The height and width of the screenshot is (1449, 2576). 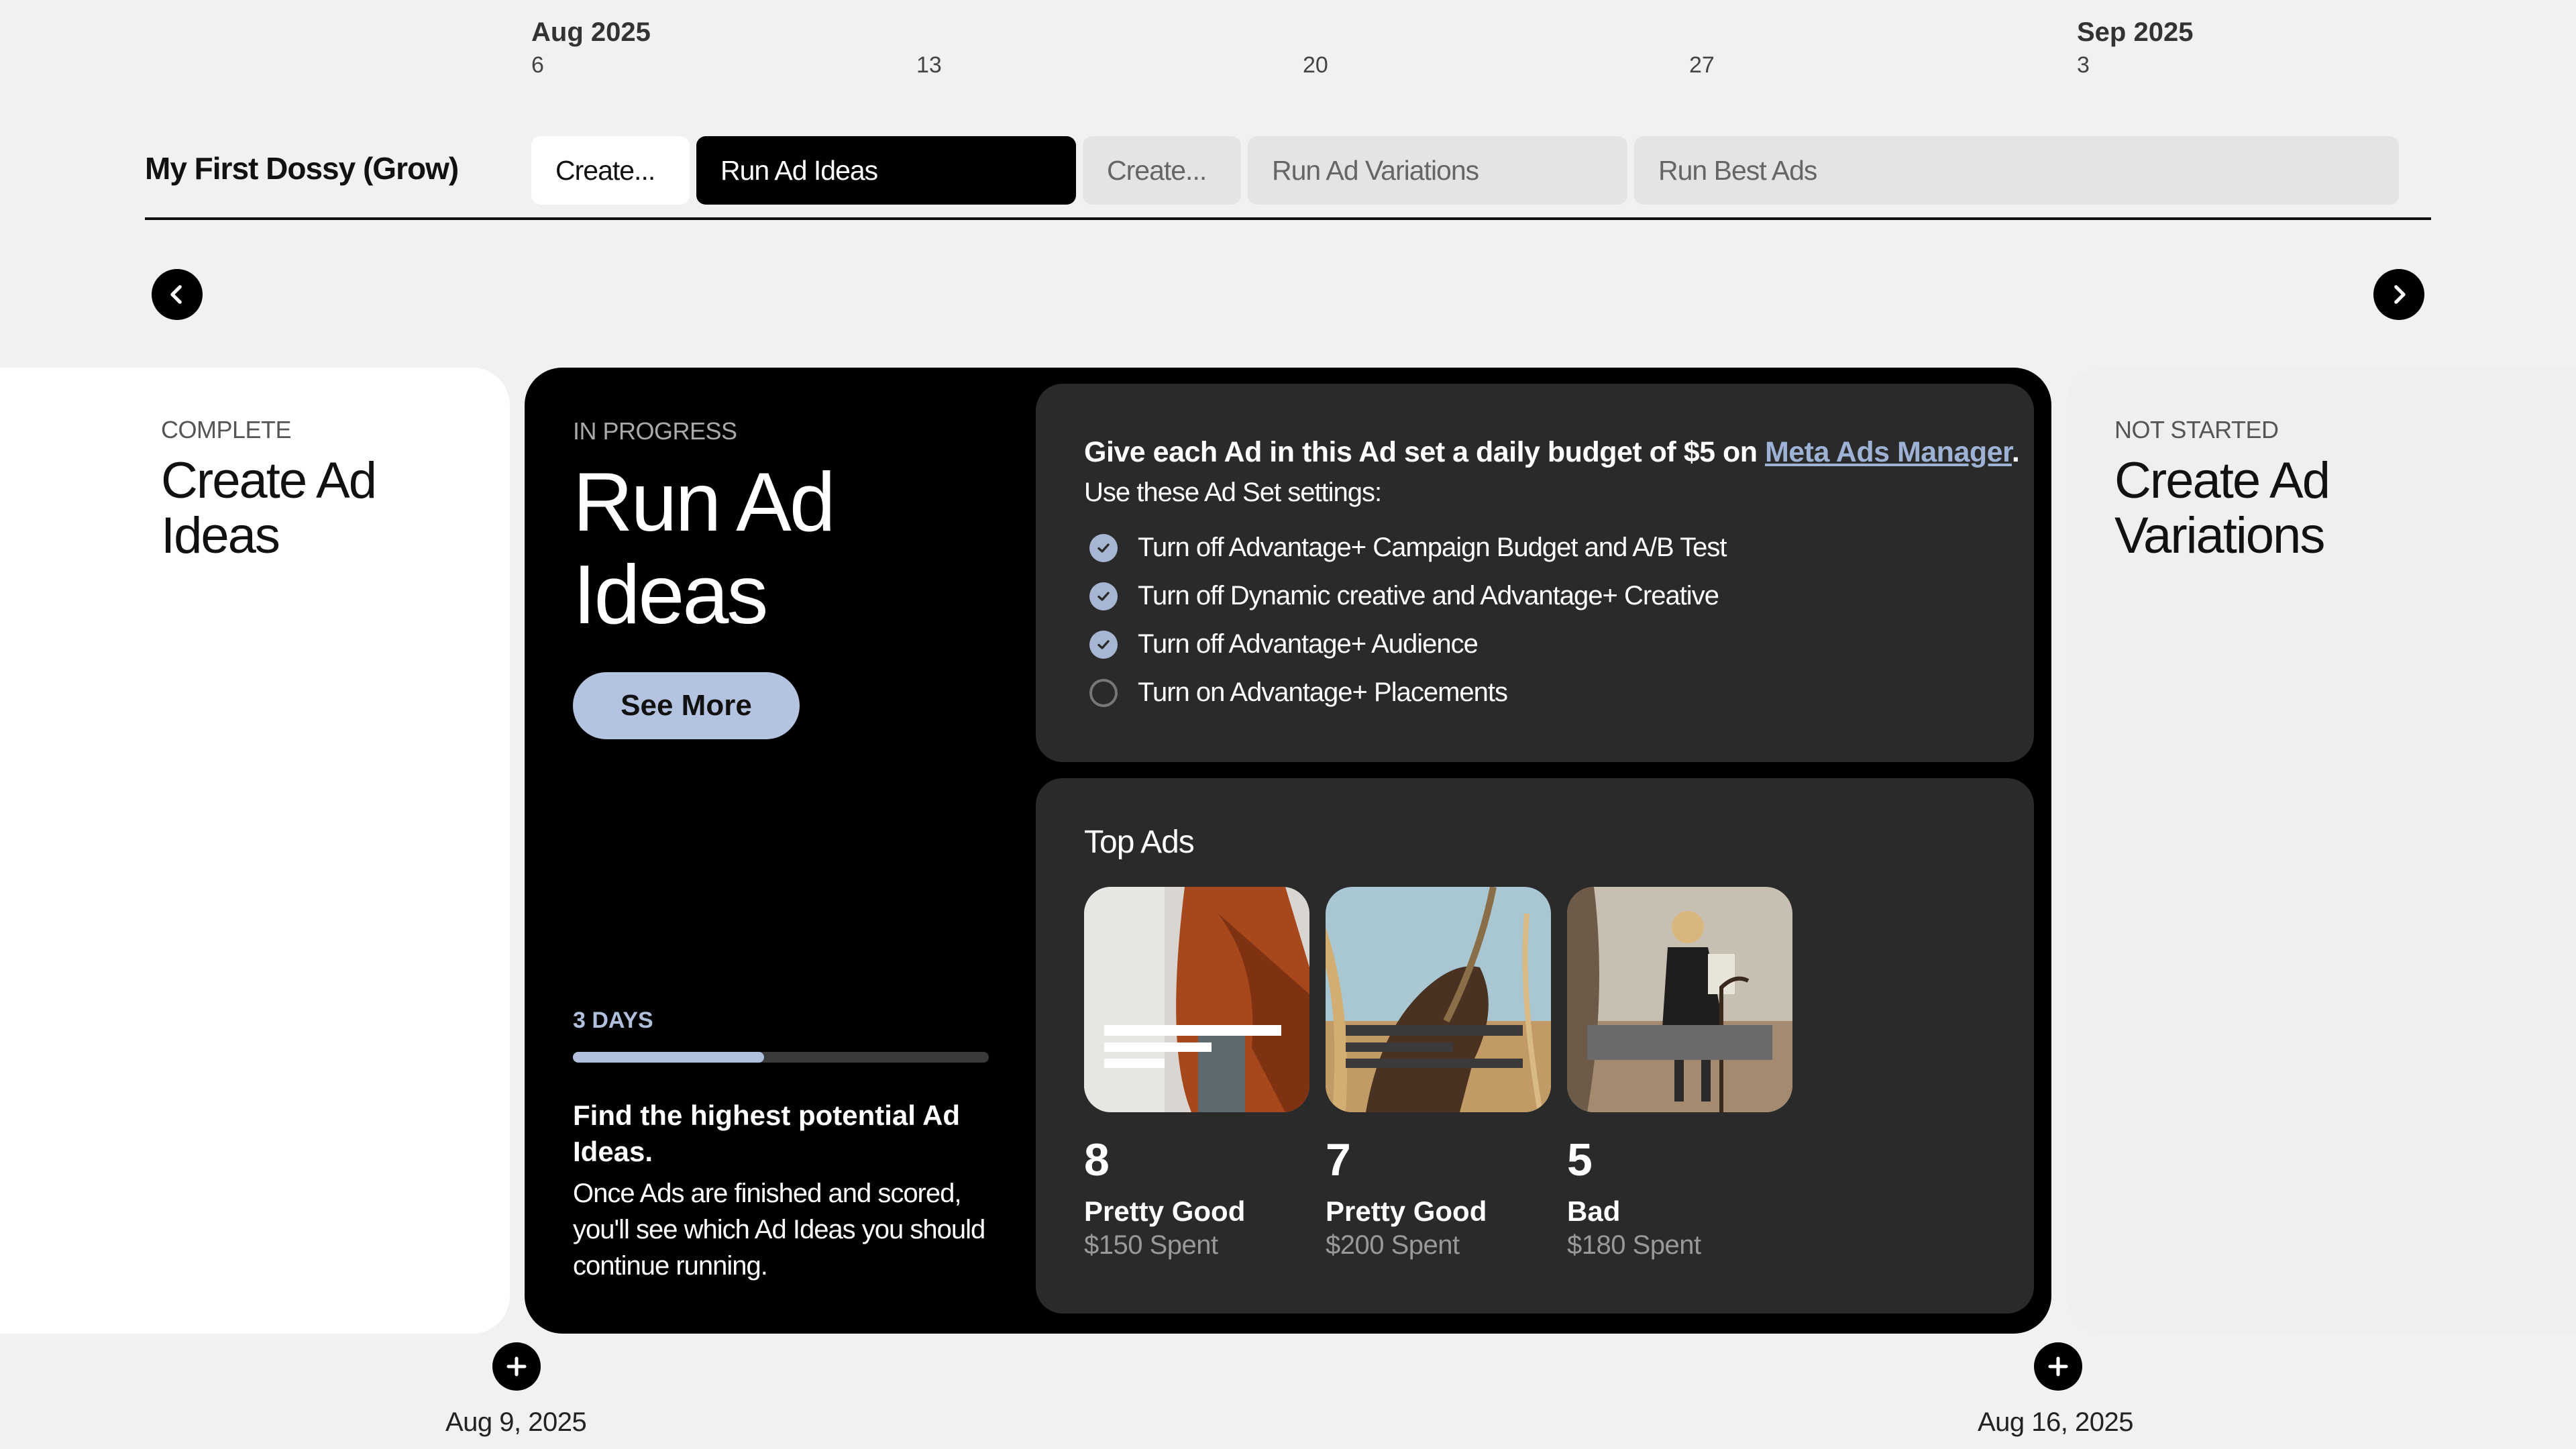 I want to click on prev-button, so click(x=177, y=294).